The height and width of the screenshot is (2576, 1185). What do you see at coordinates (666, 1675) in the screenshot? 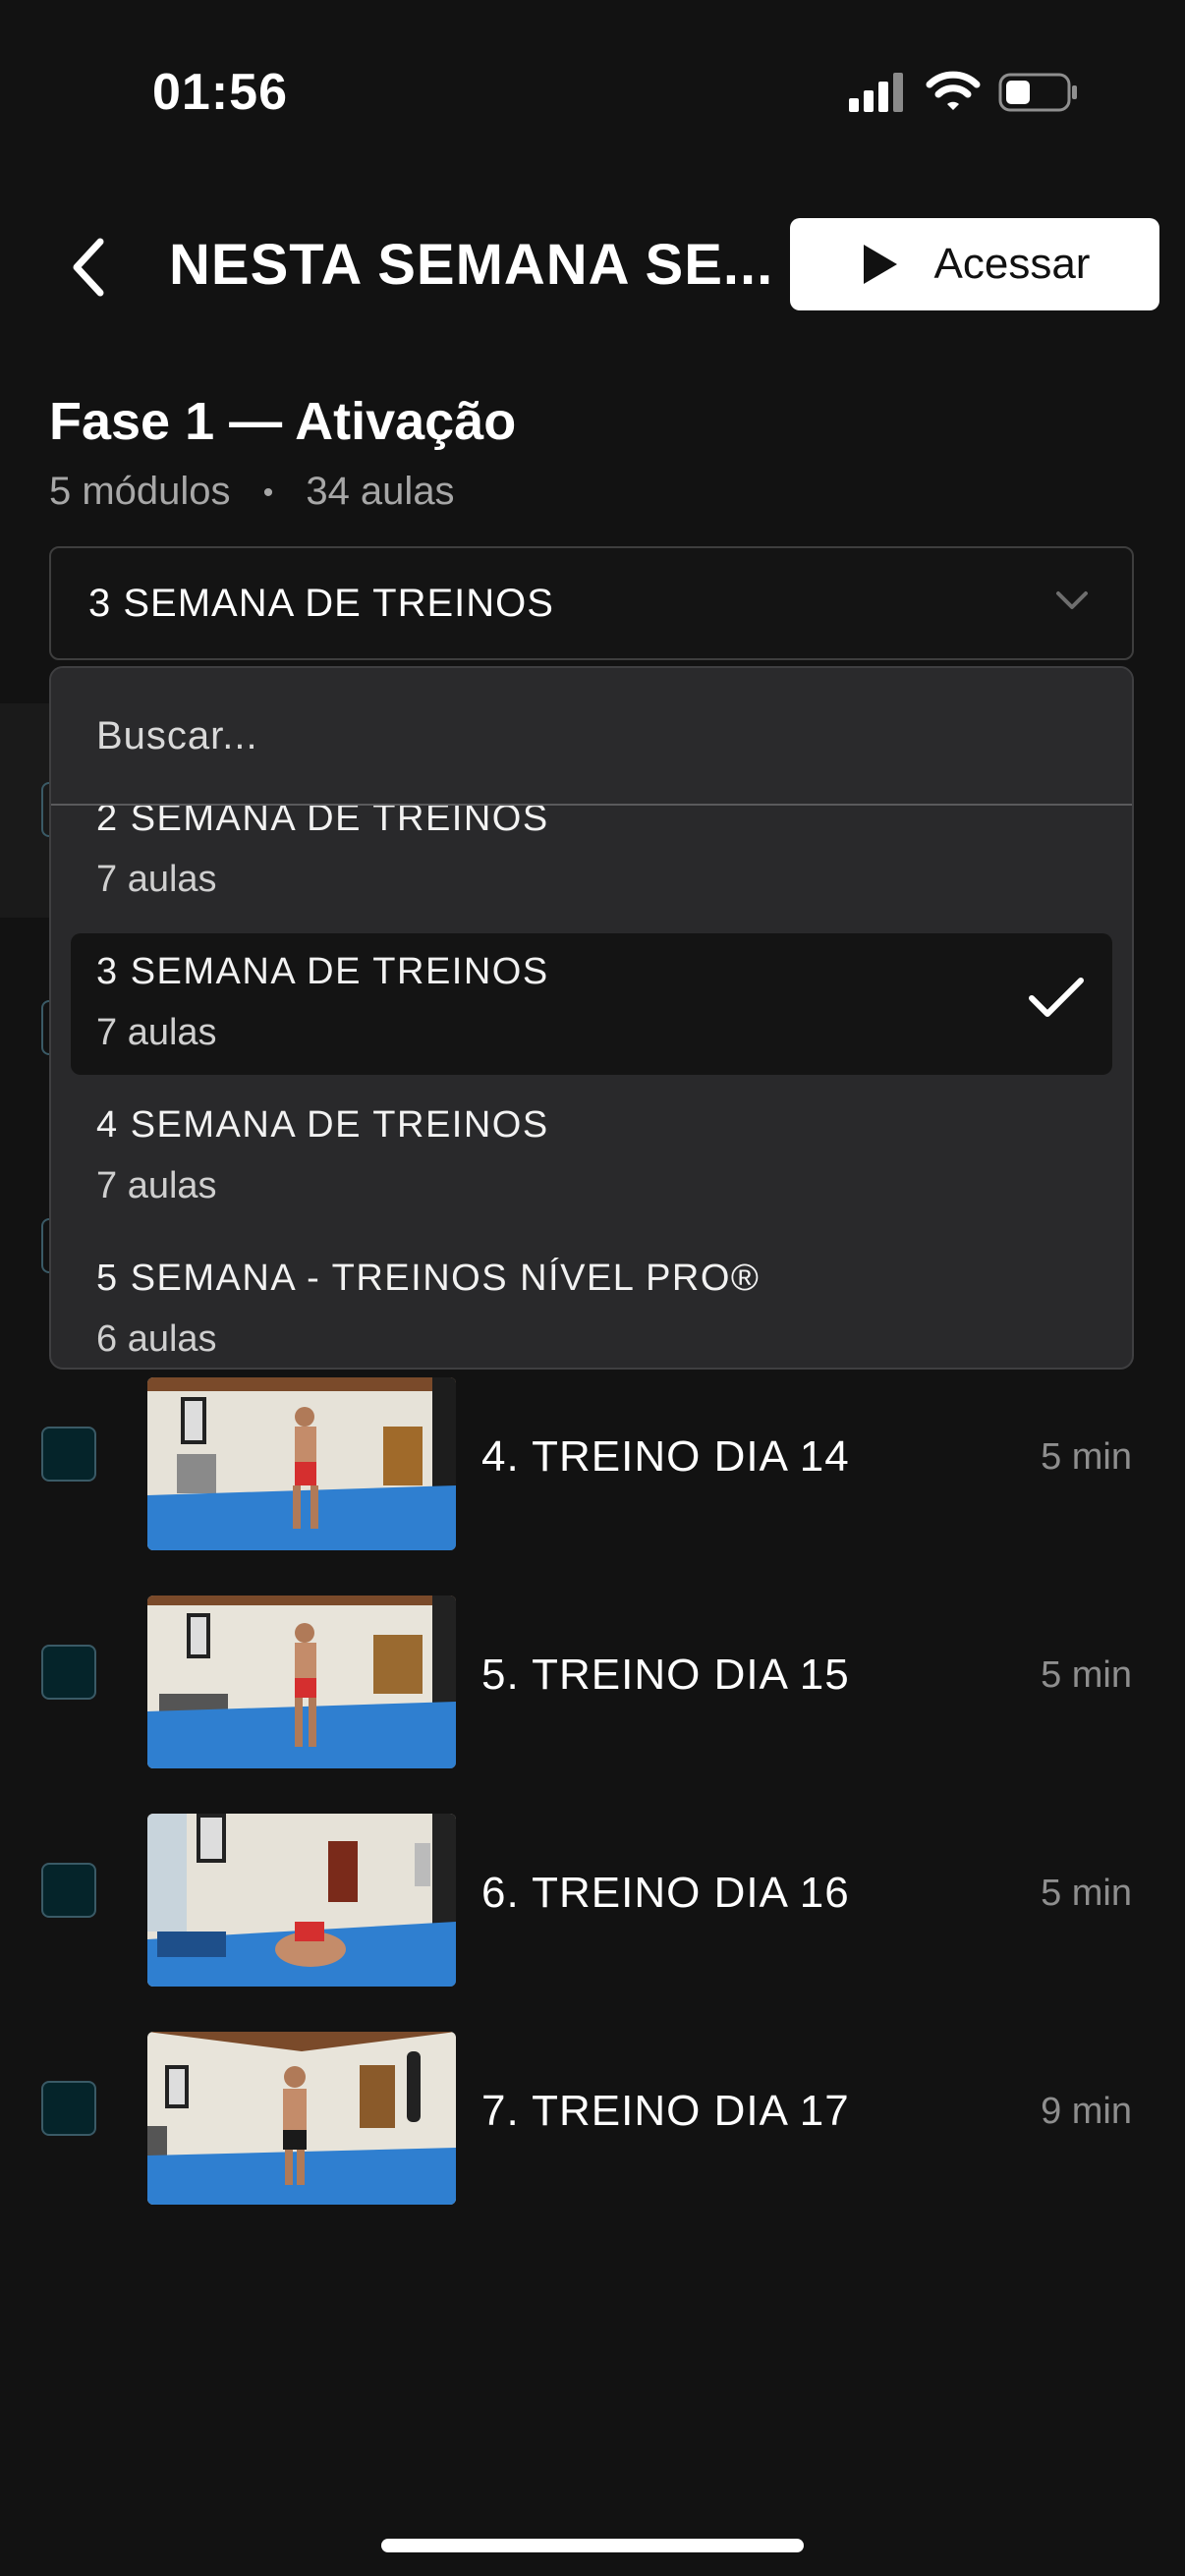
I see `lesson-title: 5. TREINO DIA 15` at bounding box center [666, 1675].